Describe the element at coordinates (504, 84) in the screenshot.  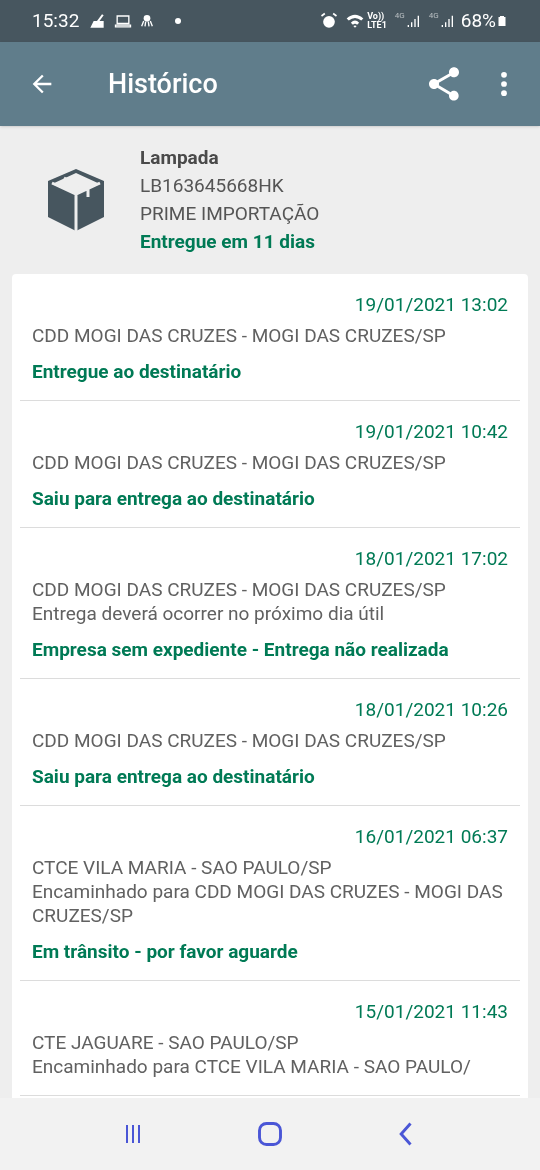
I see `more-vertical-icon` at that location.